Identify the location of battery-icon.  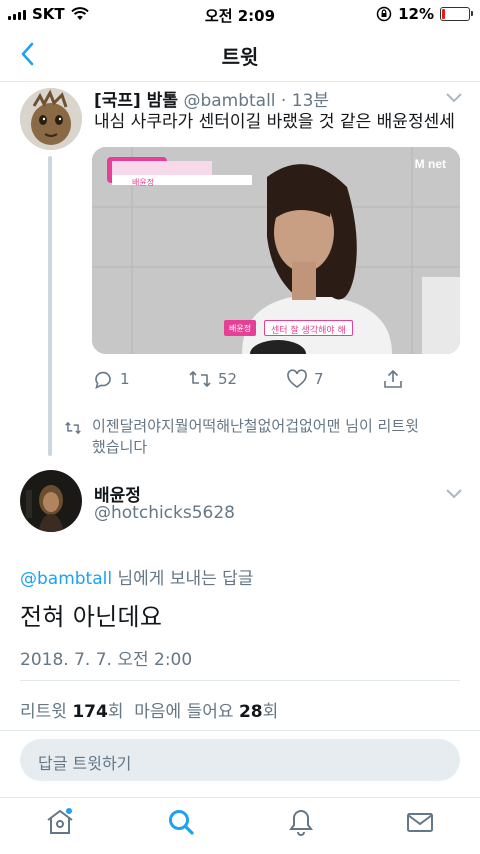
(456, 14).